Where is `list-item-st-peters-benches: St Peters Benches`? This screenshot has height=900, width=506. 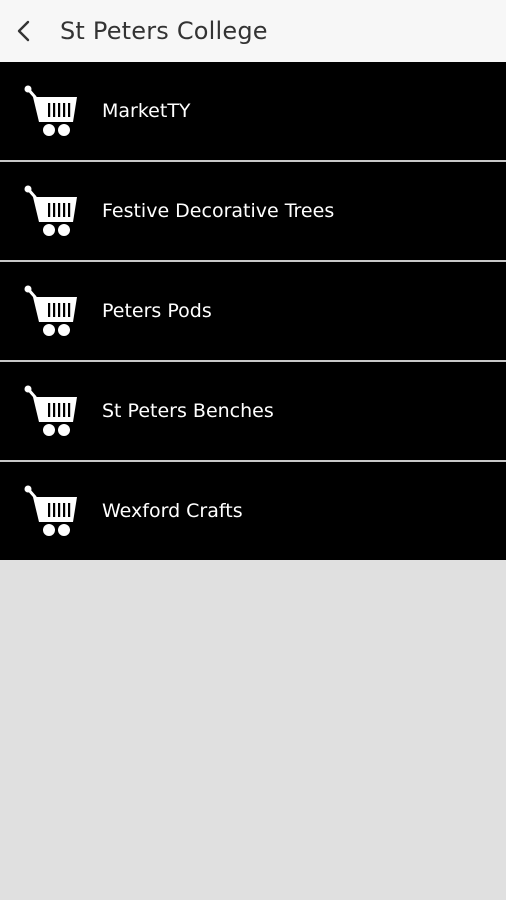
list-item-st-peters-benches: St Peters Benches is located at coordinates (253, 411).